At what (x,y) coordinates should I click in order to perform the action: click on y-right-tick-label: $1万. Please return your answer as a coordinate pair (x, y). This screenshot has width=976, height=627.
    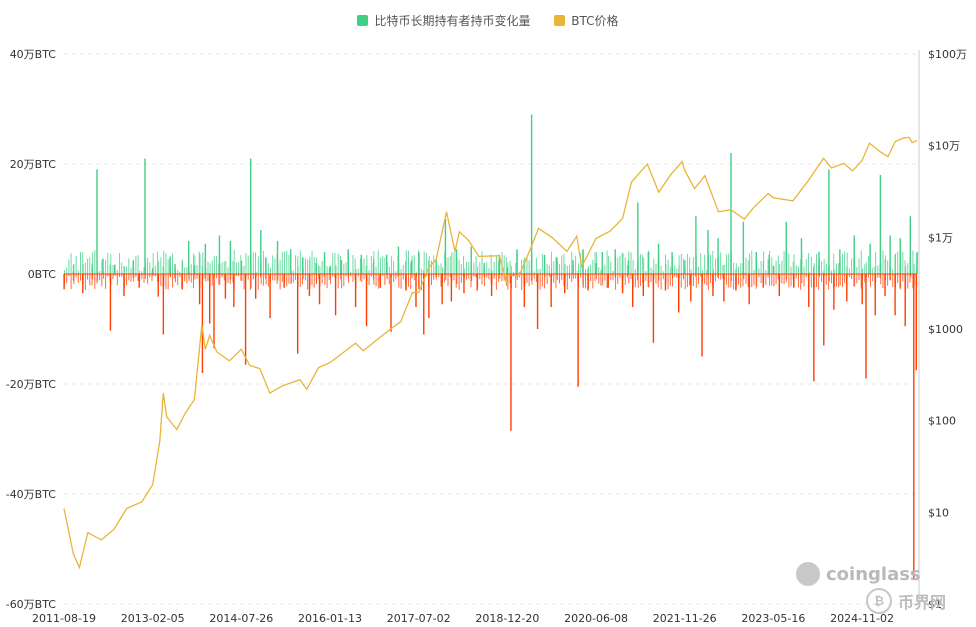
    Looking at the image, I should click on (940, 237).